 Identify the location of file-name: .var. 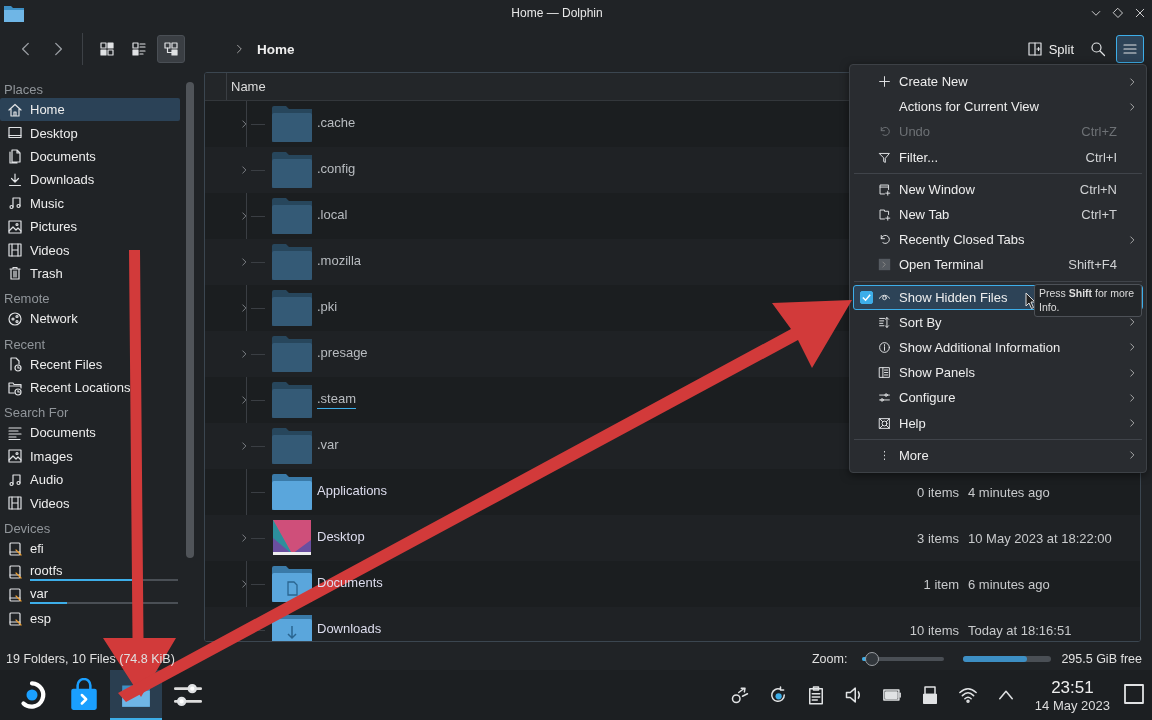
(328, 446).